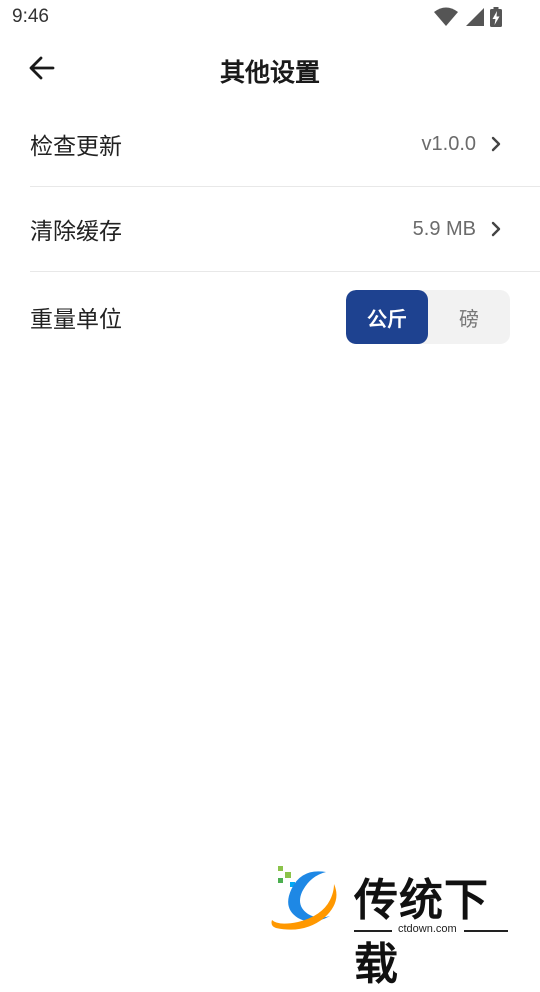 This screenshot has width=540, height=992. I want to click on battery-charging-icon, so click(496, 19).